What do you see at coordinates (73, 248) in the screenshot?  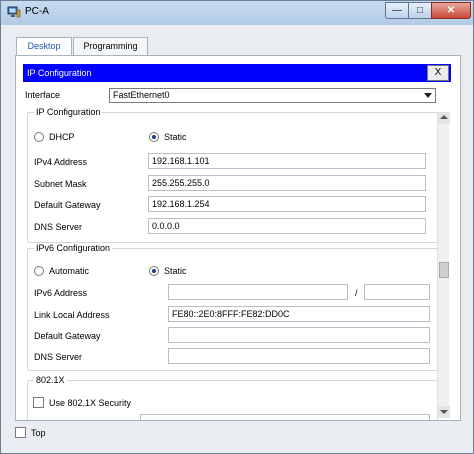 I see `ipv6-group-title: IPv6 Configuration` at bounding box center [73, 248].